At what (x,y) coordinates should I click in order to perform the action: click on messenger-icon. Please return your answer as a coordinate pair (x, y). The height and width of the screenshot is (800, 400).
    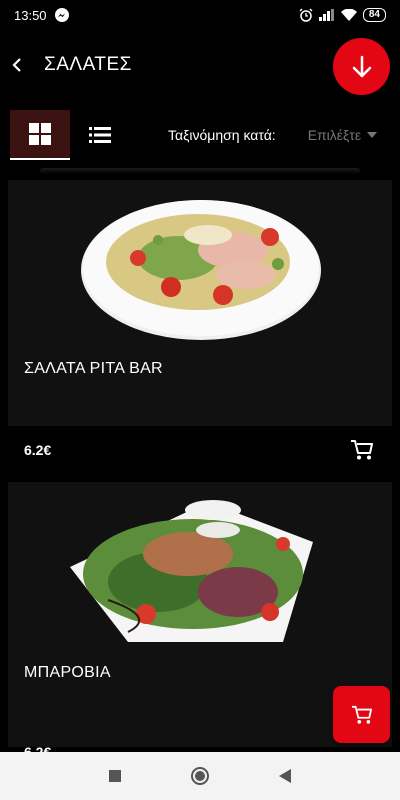
    Looking at the image, I should click on (61, 15).